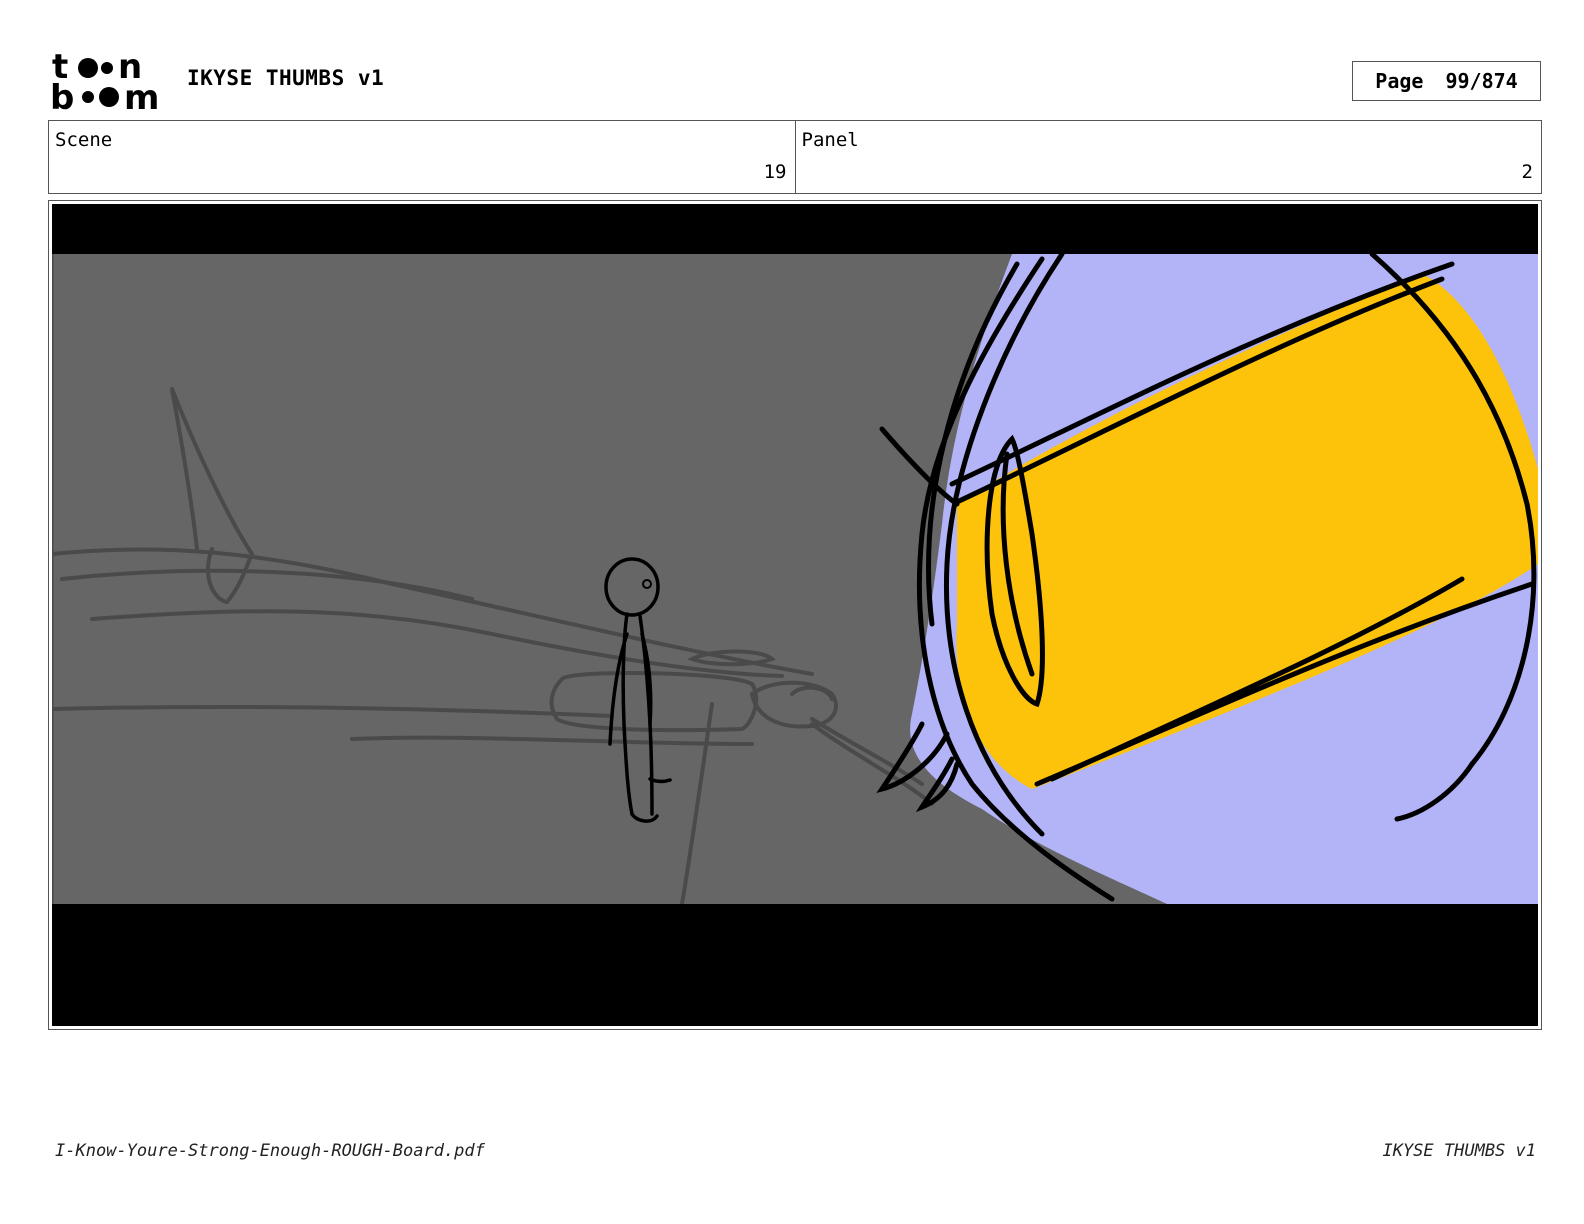  I want to click on page-indicator: Page 99/874, so click(1446, 81).